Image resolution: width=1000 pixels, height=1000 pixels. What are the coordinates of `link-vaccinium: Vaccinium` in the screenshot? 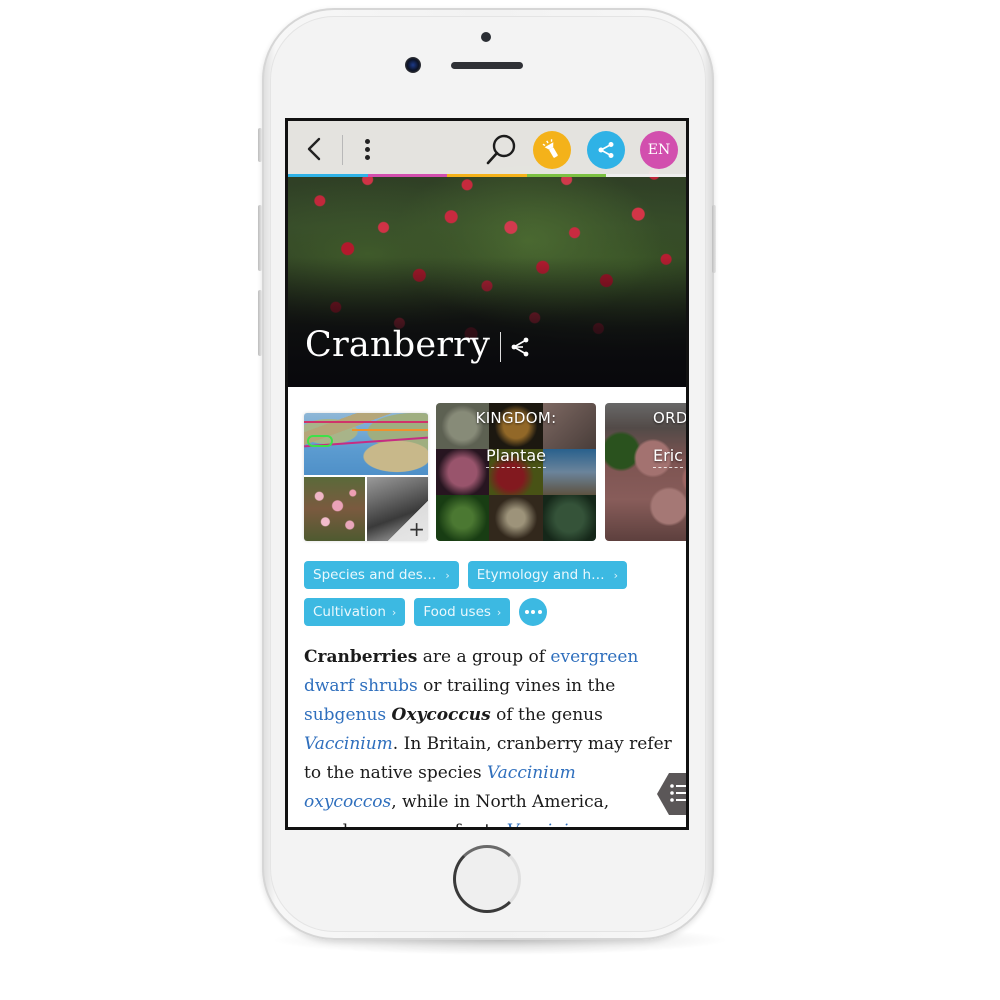 It's located at (348, 744).